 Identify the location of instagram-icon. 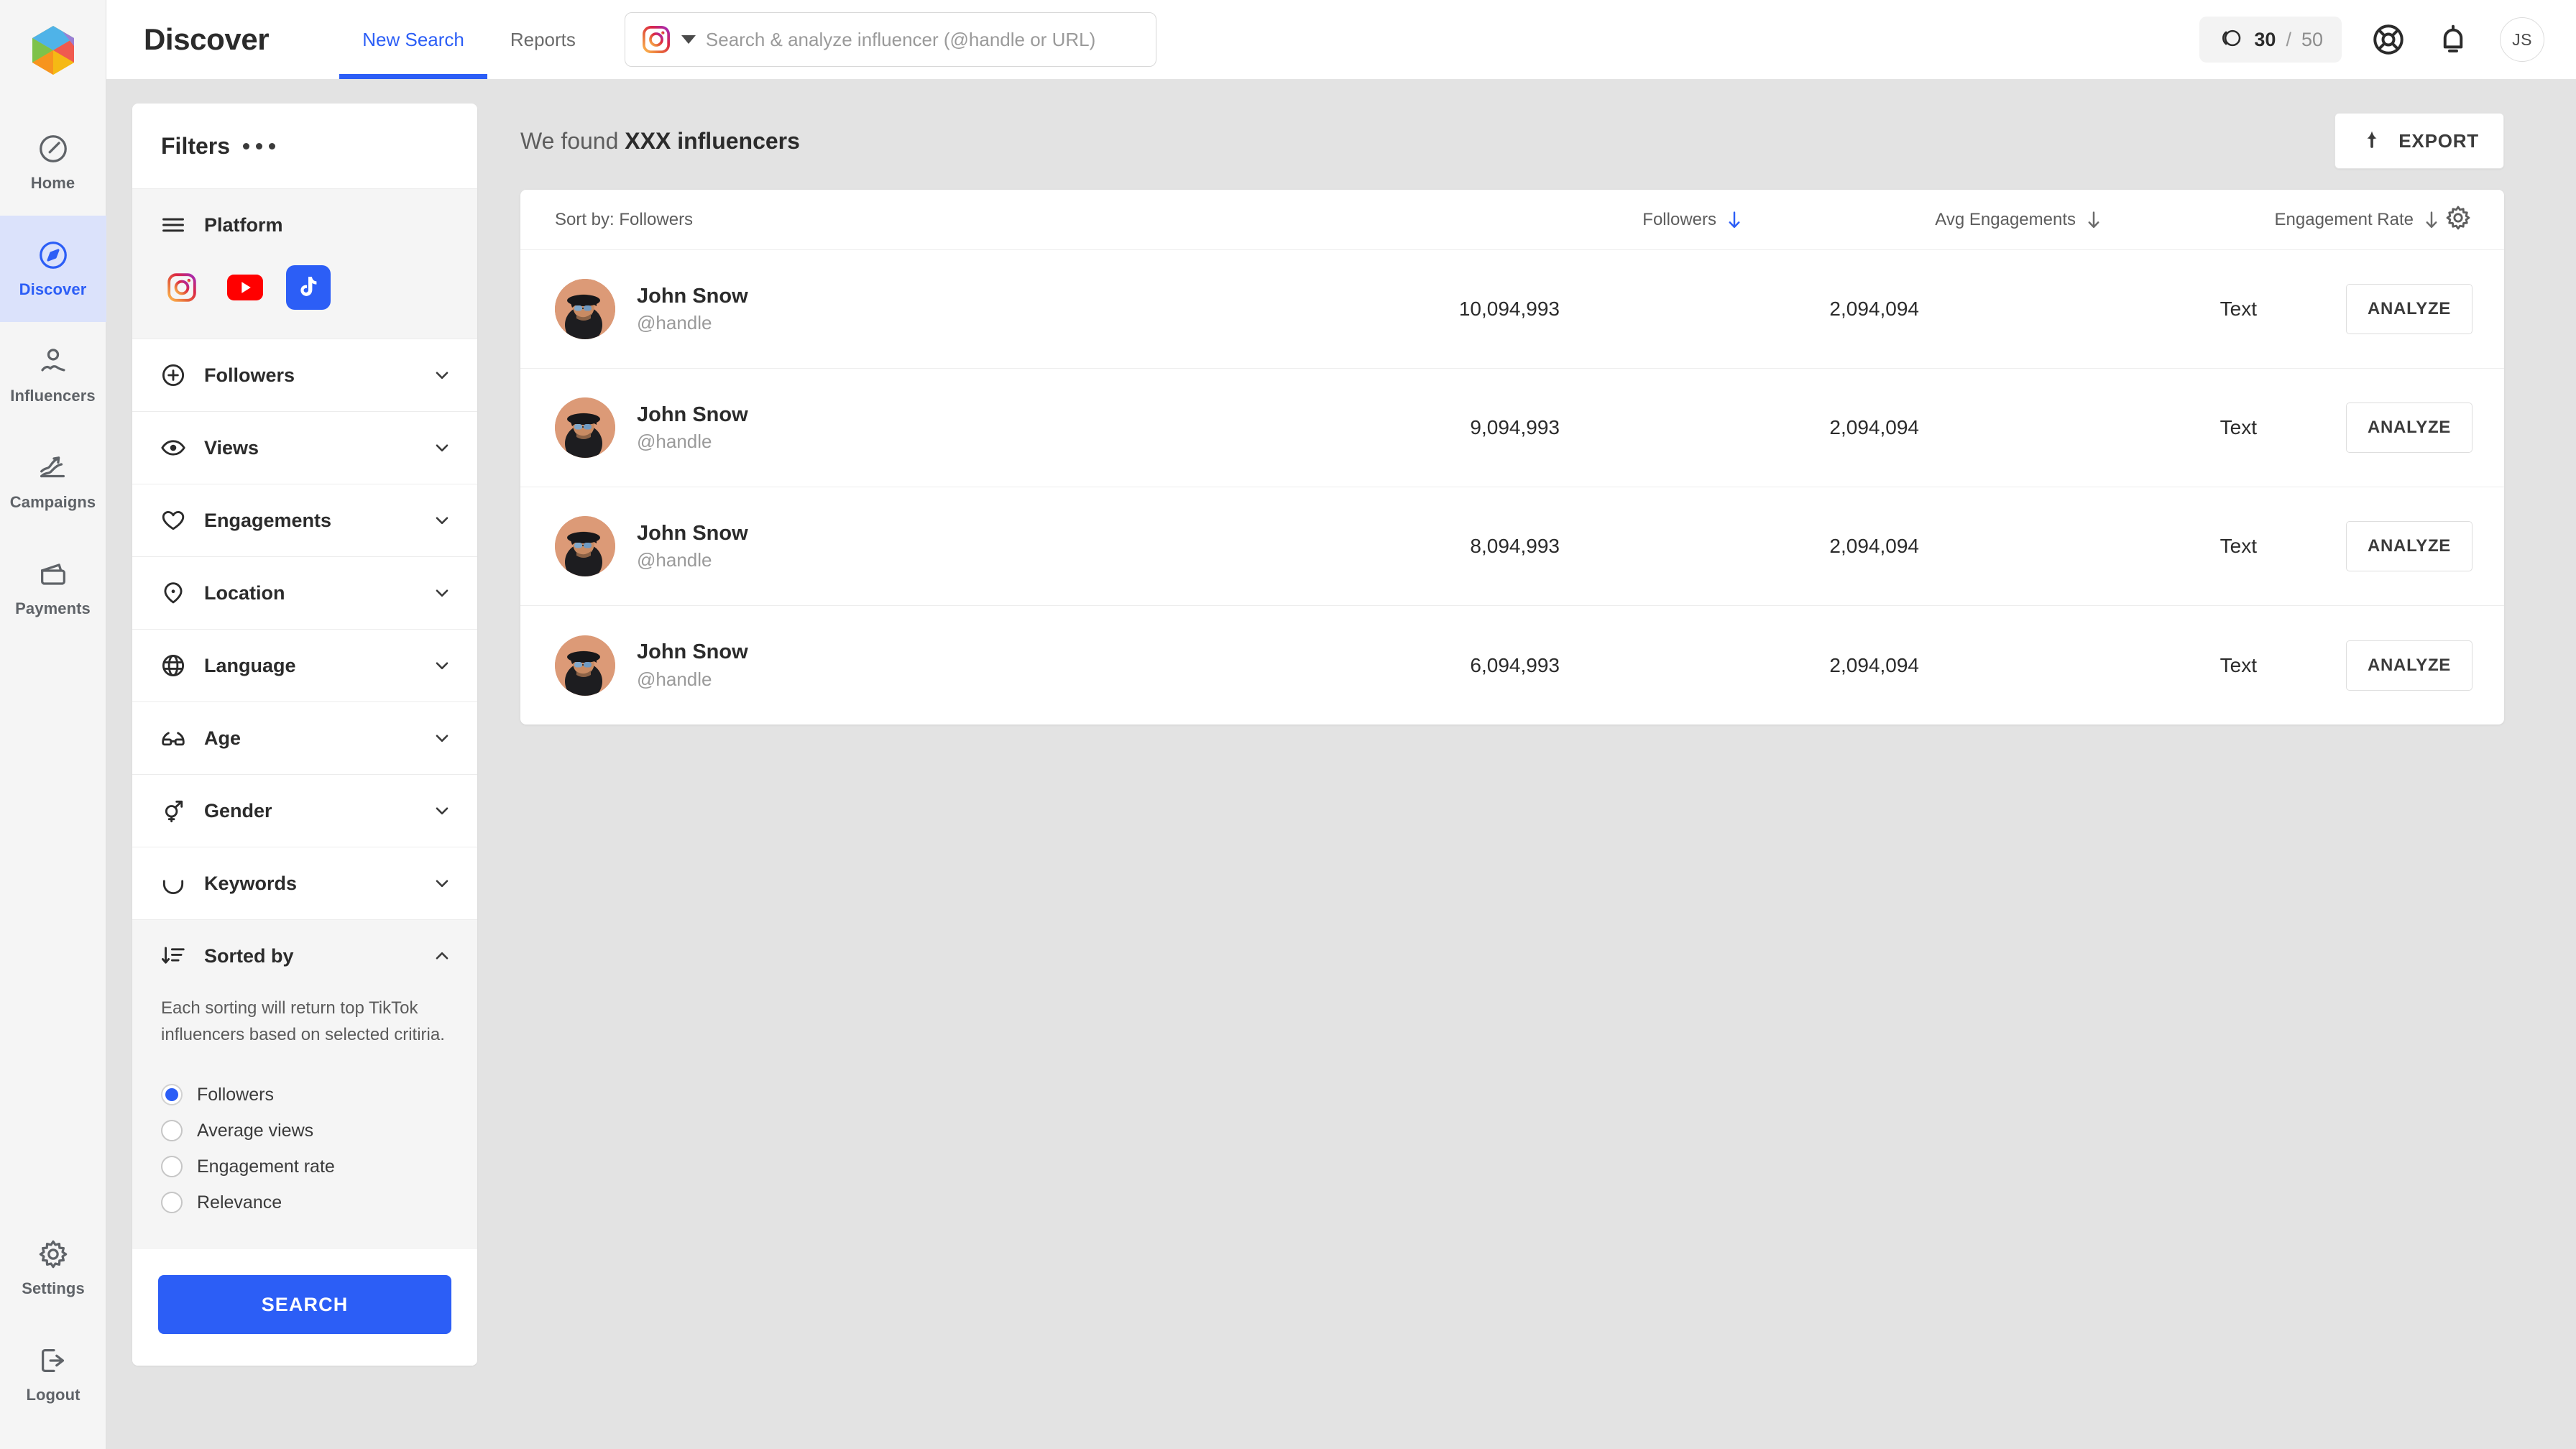
(656, 39).